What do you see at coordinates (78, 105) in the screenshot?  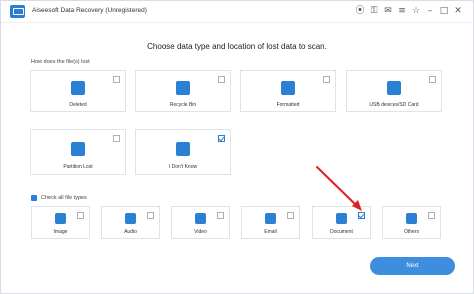 I see `loss-card-label: Deleted` at bounding box center [78, 105].